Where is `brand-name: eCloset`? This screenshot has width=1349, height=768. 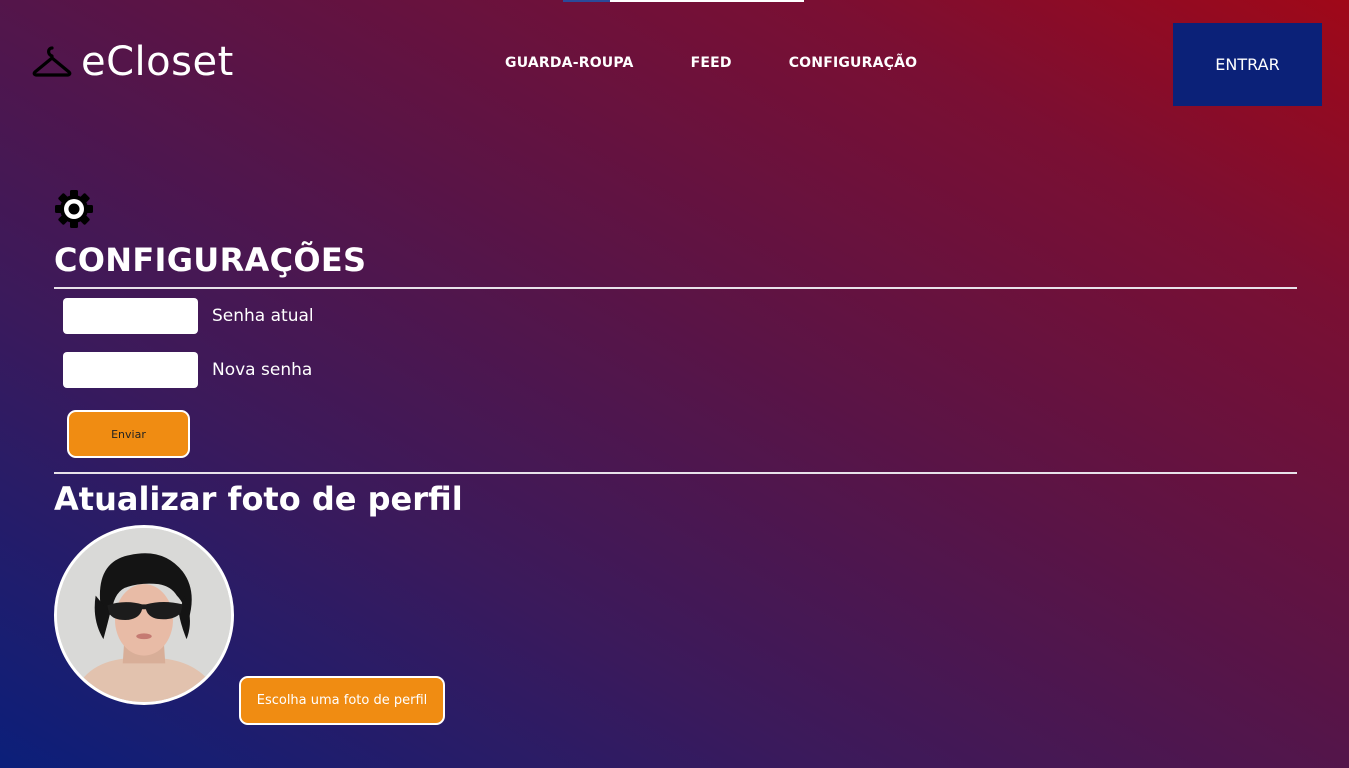 brand-name: eCloset is located at coordinates (157, 62).